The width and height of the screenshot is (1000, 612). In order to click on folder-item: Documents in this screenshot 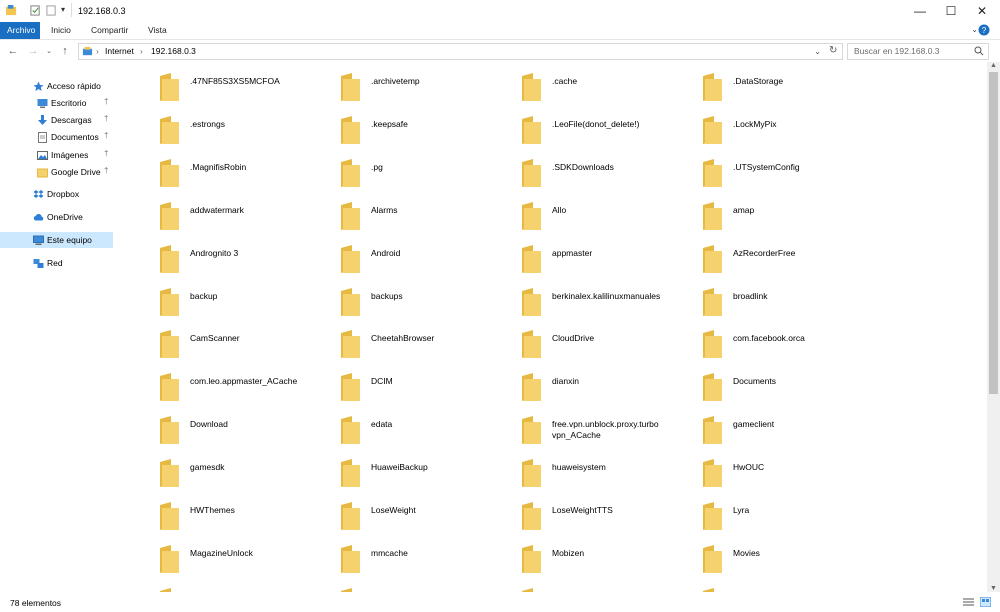, I will do `click(748, 383)`.